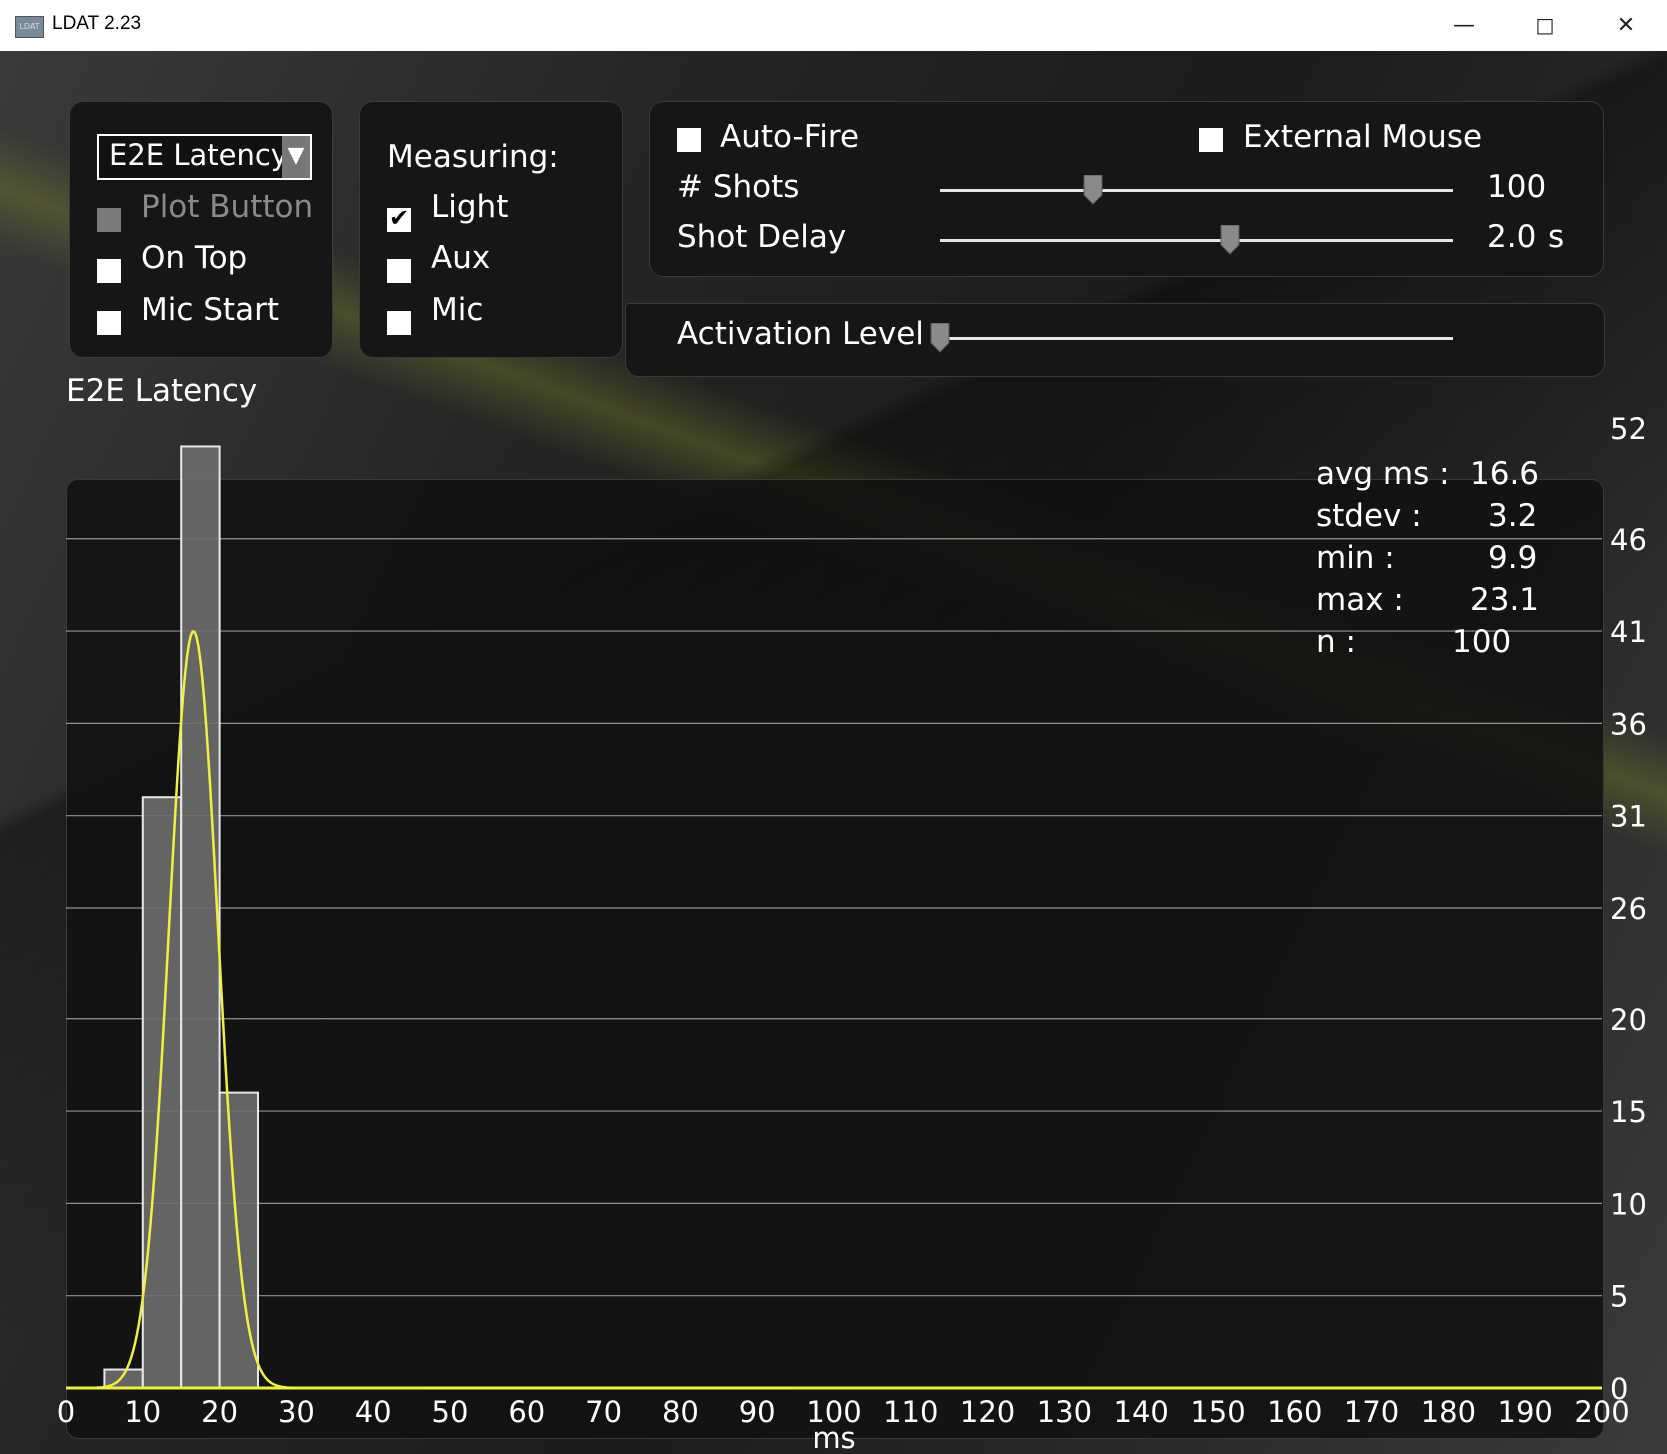 The image size is (1667, 1454). I want to click on ldat-app-icon: LDAT, so click(29, 27).